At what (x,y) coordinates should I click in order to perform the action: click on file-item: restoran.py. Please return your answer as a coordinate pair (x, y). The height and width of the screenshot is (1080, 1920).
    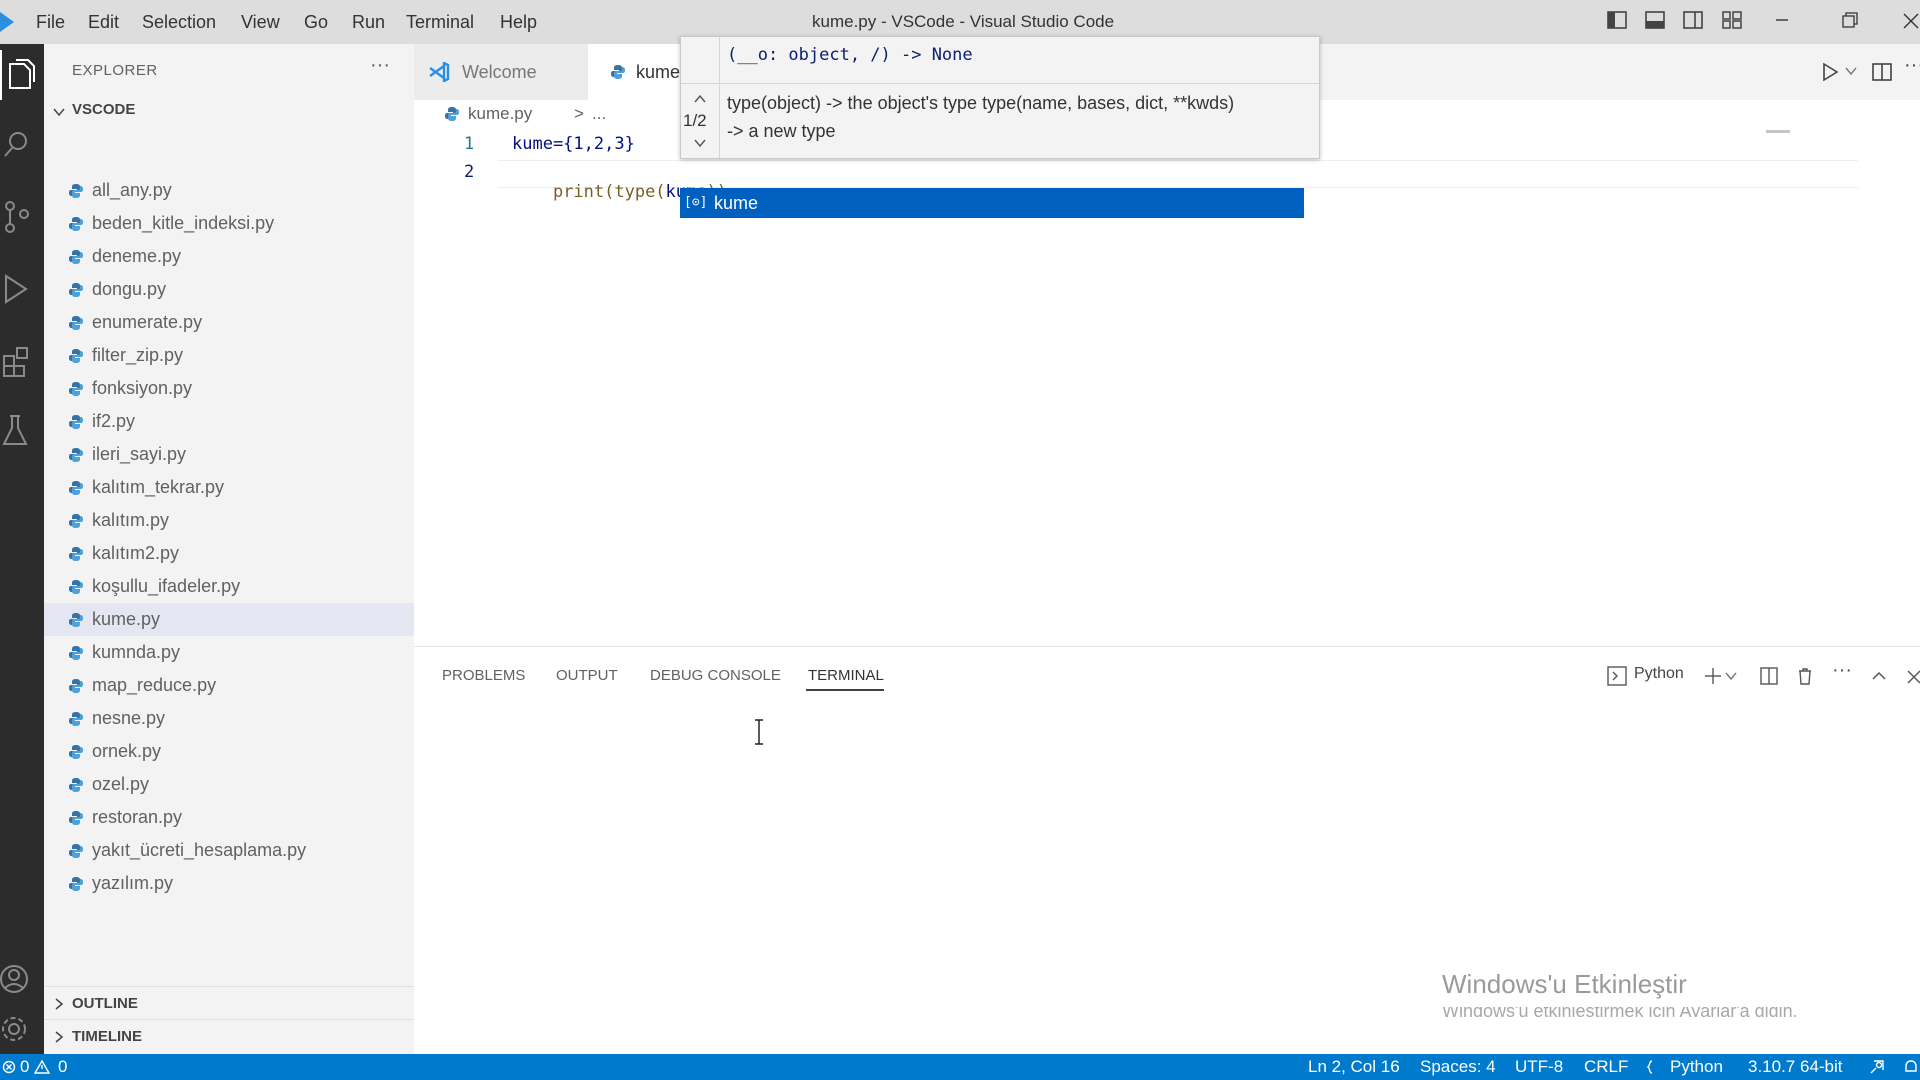
    Looking at the image, I should click on (229, 817).